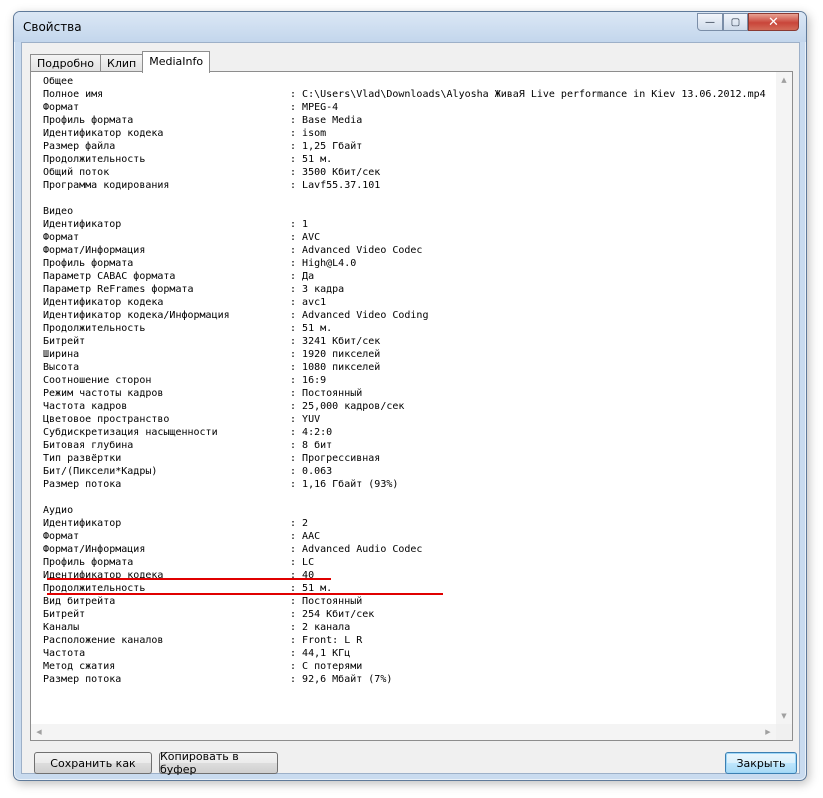 The height and width of the screenshot is (798, 823). Describe the element at coordinates (403, 732) in the screenshot. I see `horizontal-scrollbar: ◀ ▶` at that location.